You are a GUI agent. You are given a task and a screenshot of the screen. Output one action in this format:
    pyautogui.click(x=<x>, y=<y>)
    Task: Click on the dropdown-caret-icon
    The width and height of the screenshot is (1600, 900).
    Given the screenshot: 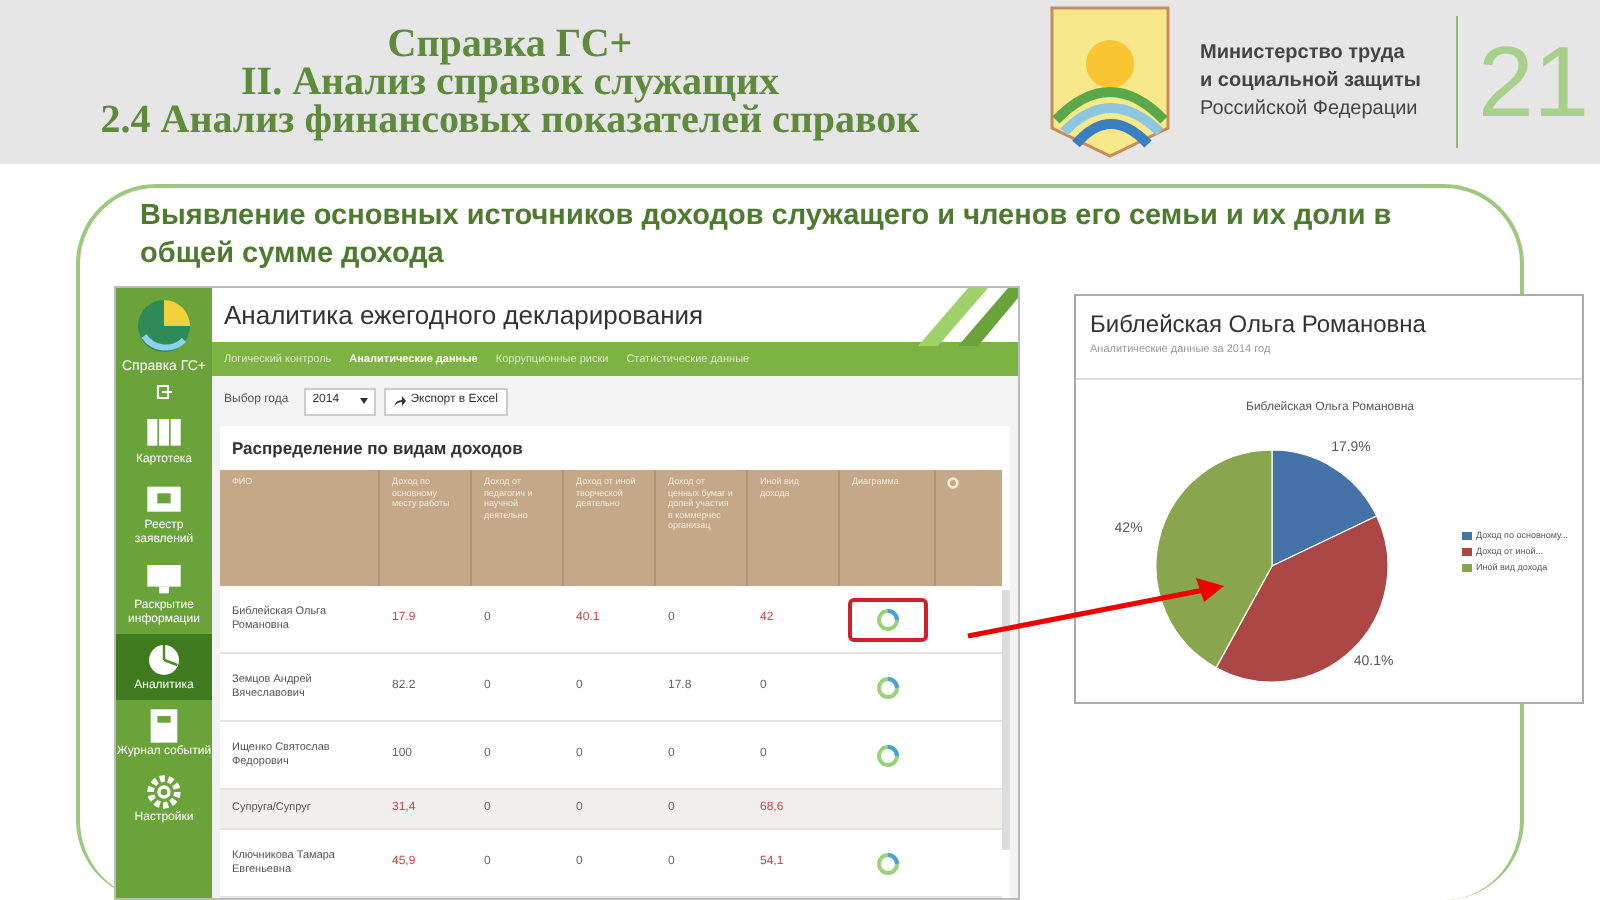 What is the action you would take?
    pyautogui.click(x=364, y=401)
    